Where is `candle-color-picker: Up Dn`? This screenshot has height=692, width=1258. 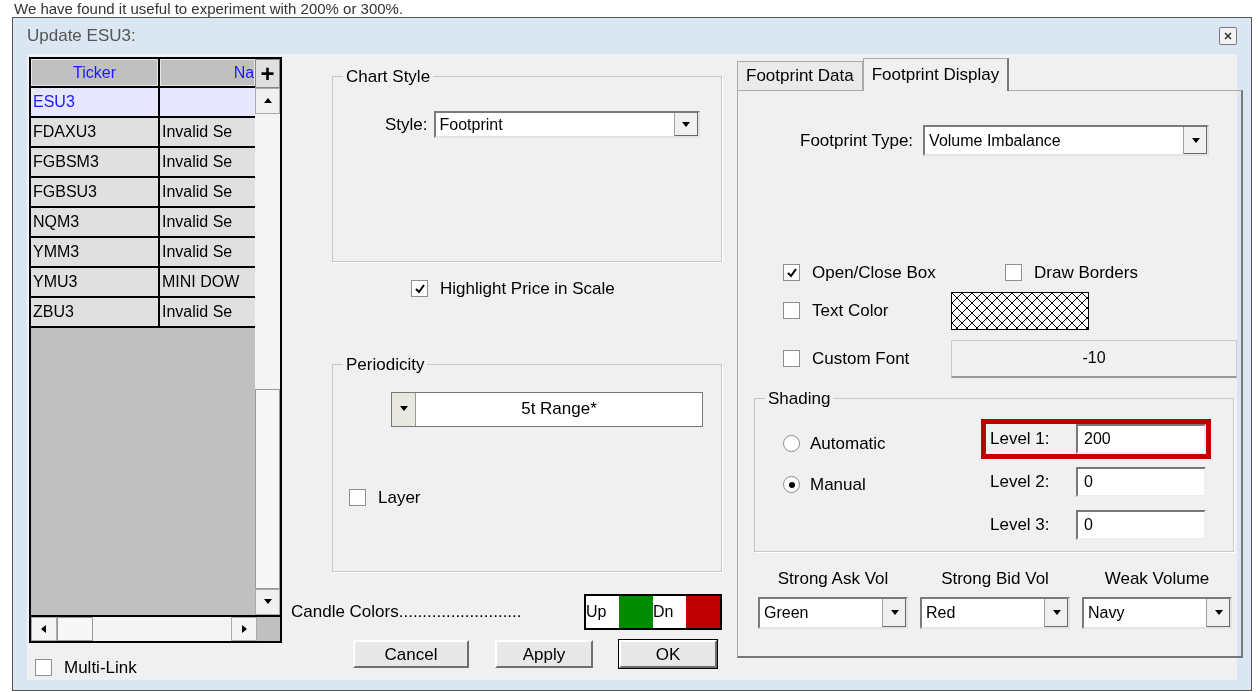
candle-color-picker: Up Dn is located at coordinates (653, 611).